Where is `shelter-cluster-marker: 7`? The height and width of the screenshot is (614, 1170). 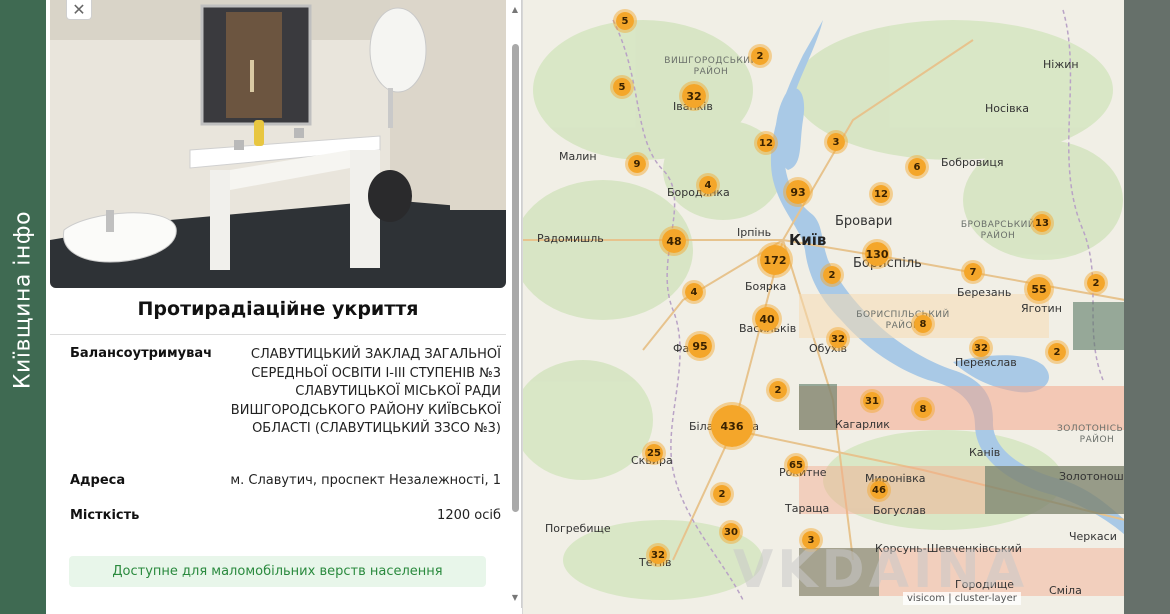
shelter-cluster-marker: 7 is located at coordinates (973, 272).